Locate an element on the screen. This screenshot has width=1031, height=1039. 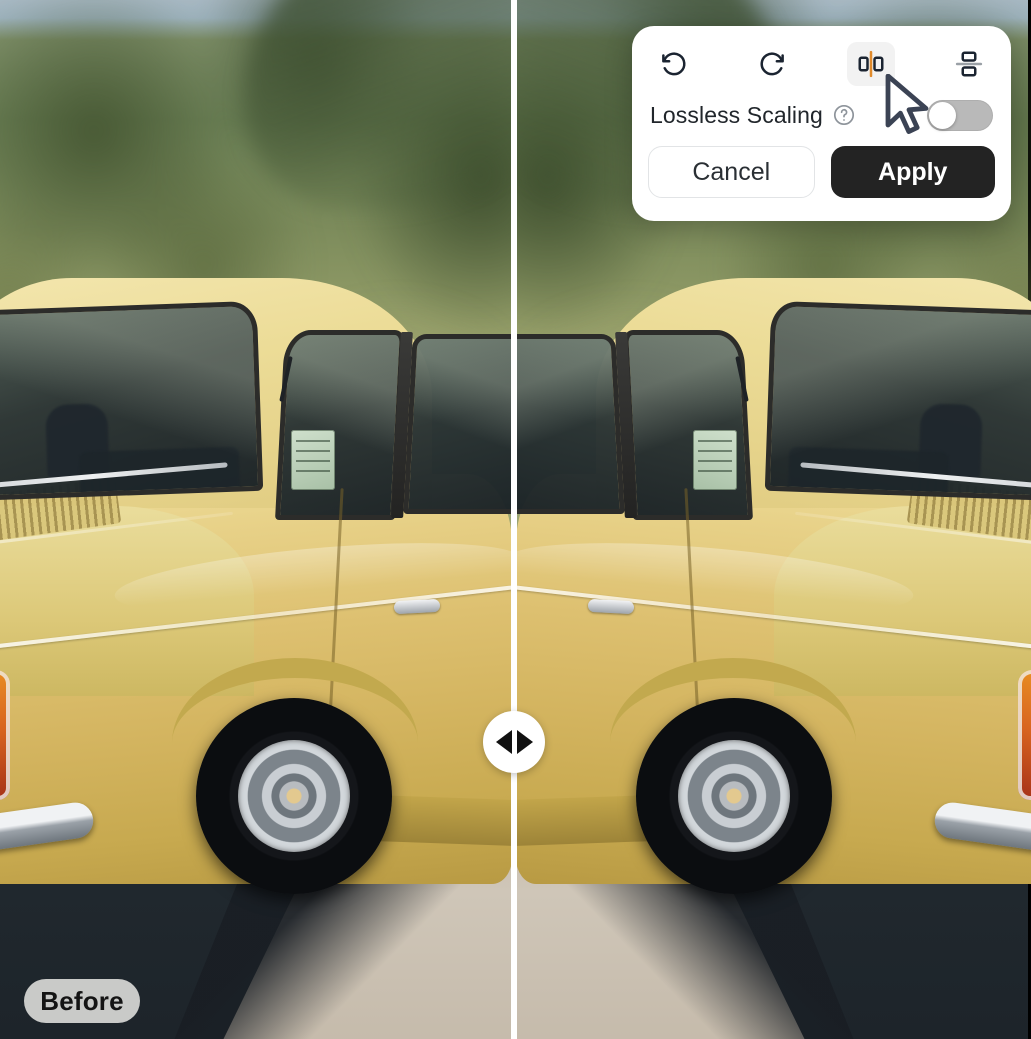
flip-horizontal-icon is located at coordinates (871, 64).